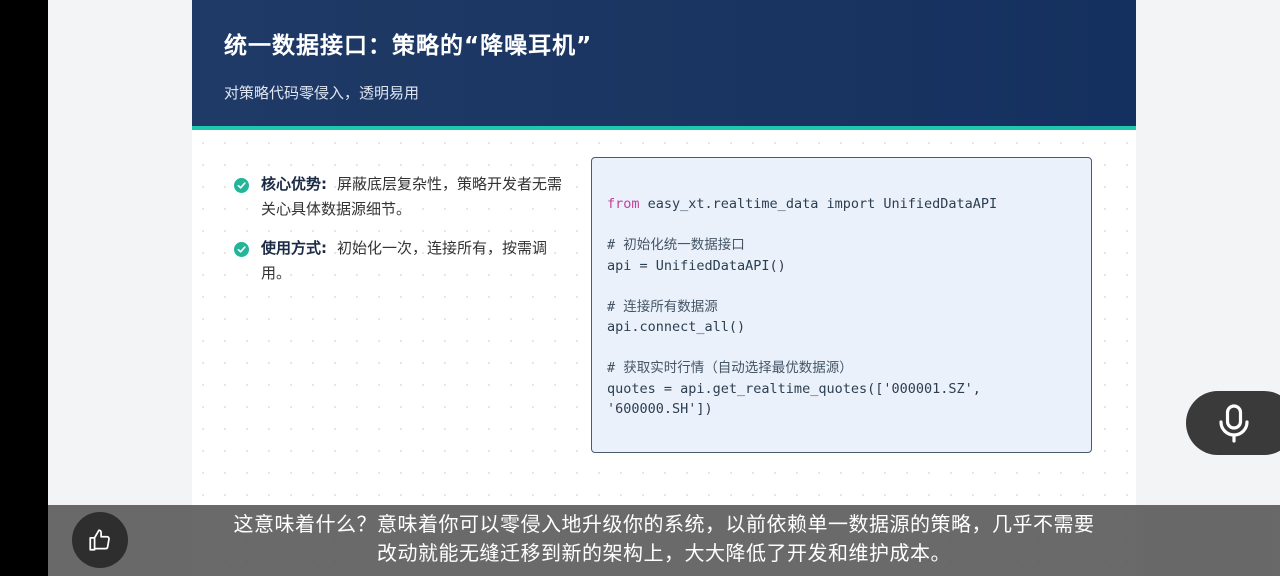 Image resolution: width=1280 pixels, height=576 pixels. What do you see at coordinates (24, 288) in the screenshot?
I see `left-black-bar` at bounding box center [24, 288].